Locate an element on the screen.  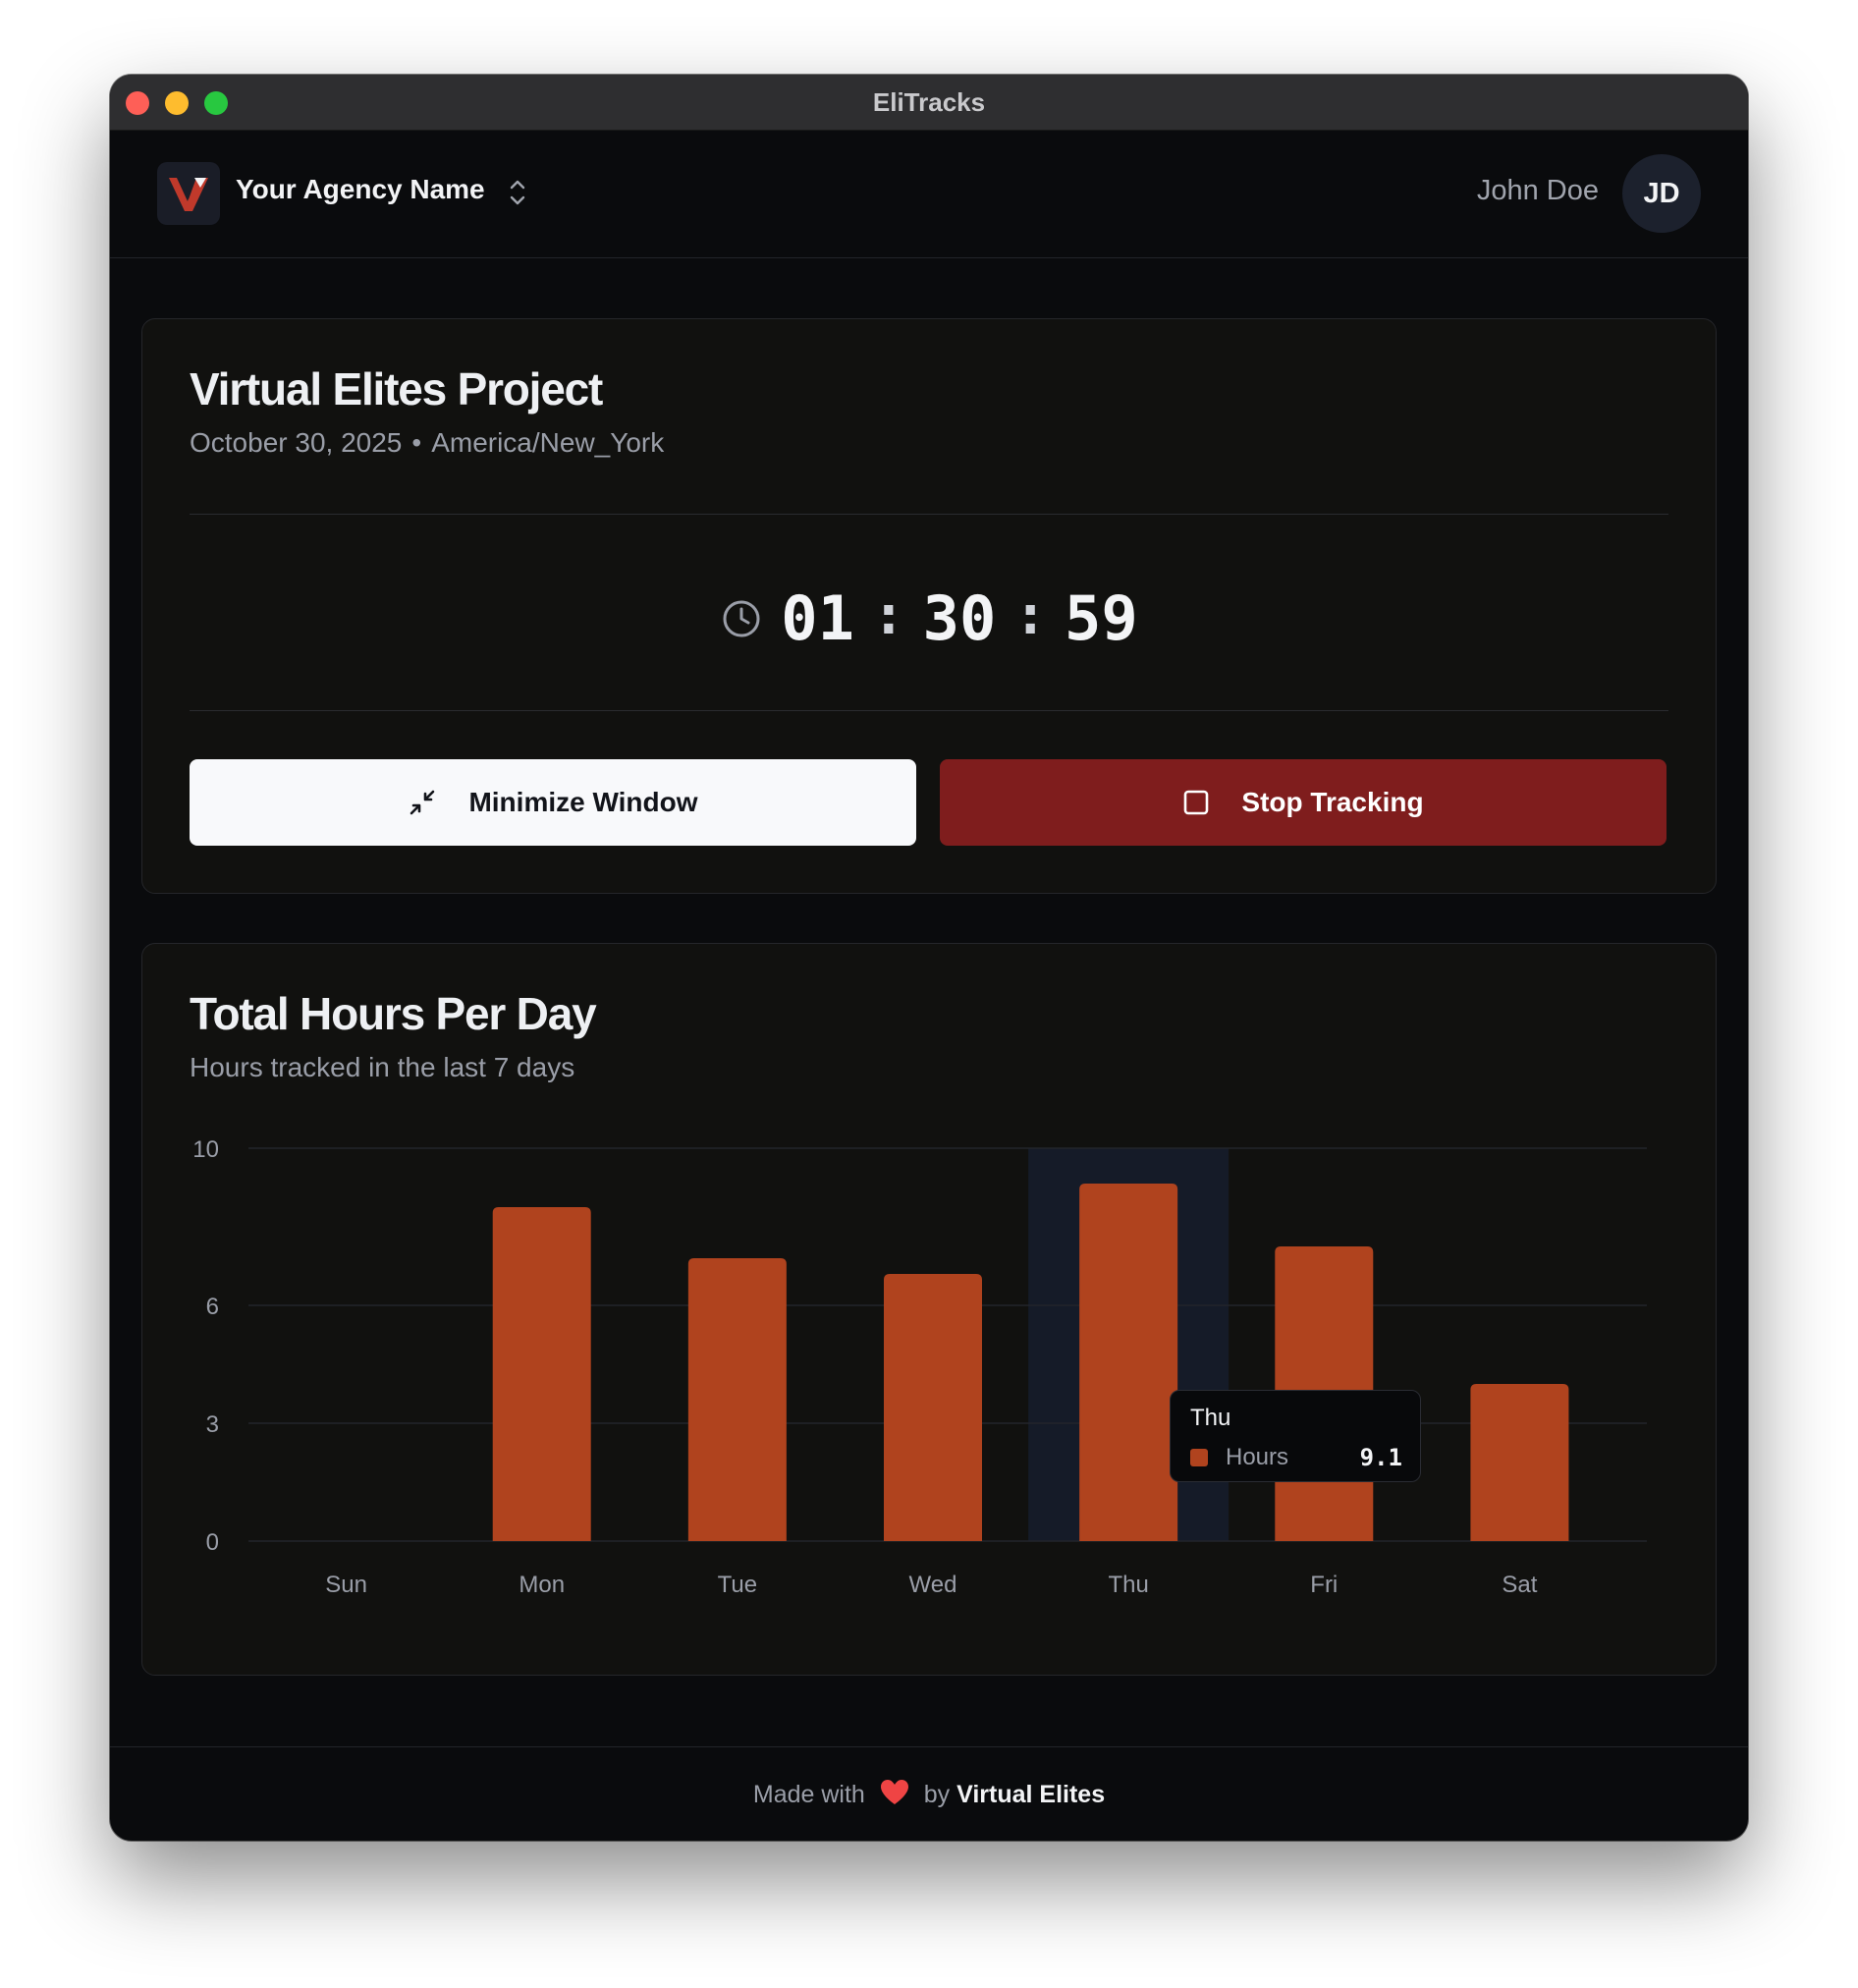
timer-seconds: 59 is located at coordinates (1102, 618).